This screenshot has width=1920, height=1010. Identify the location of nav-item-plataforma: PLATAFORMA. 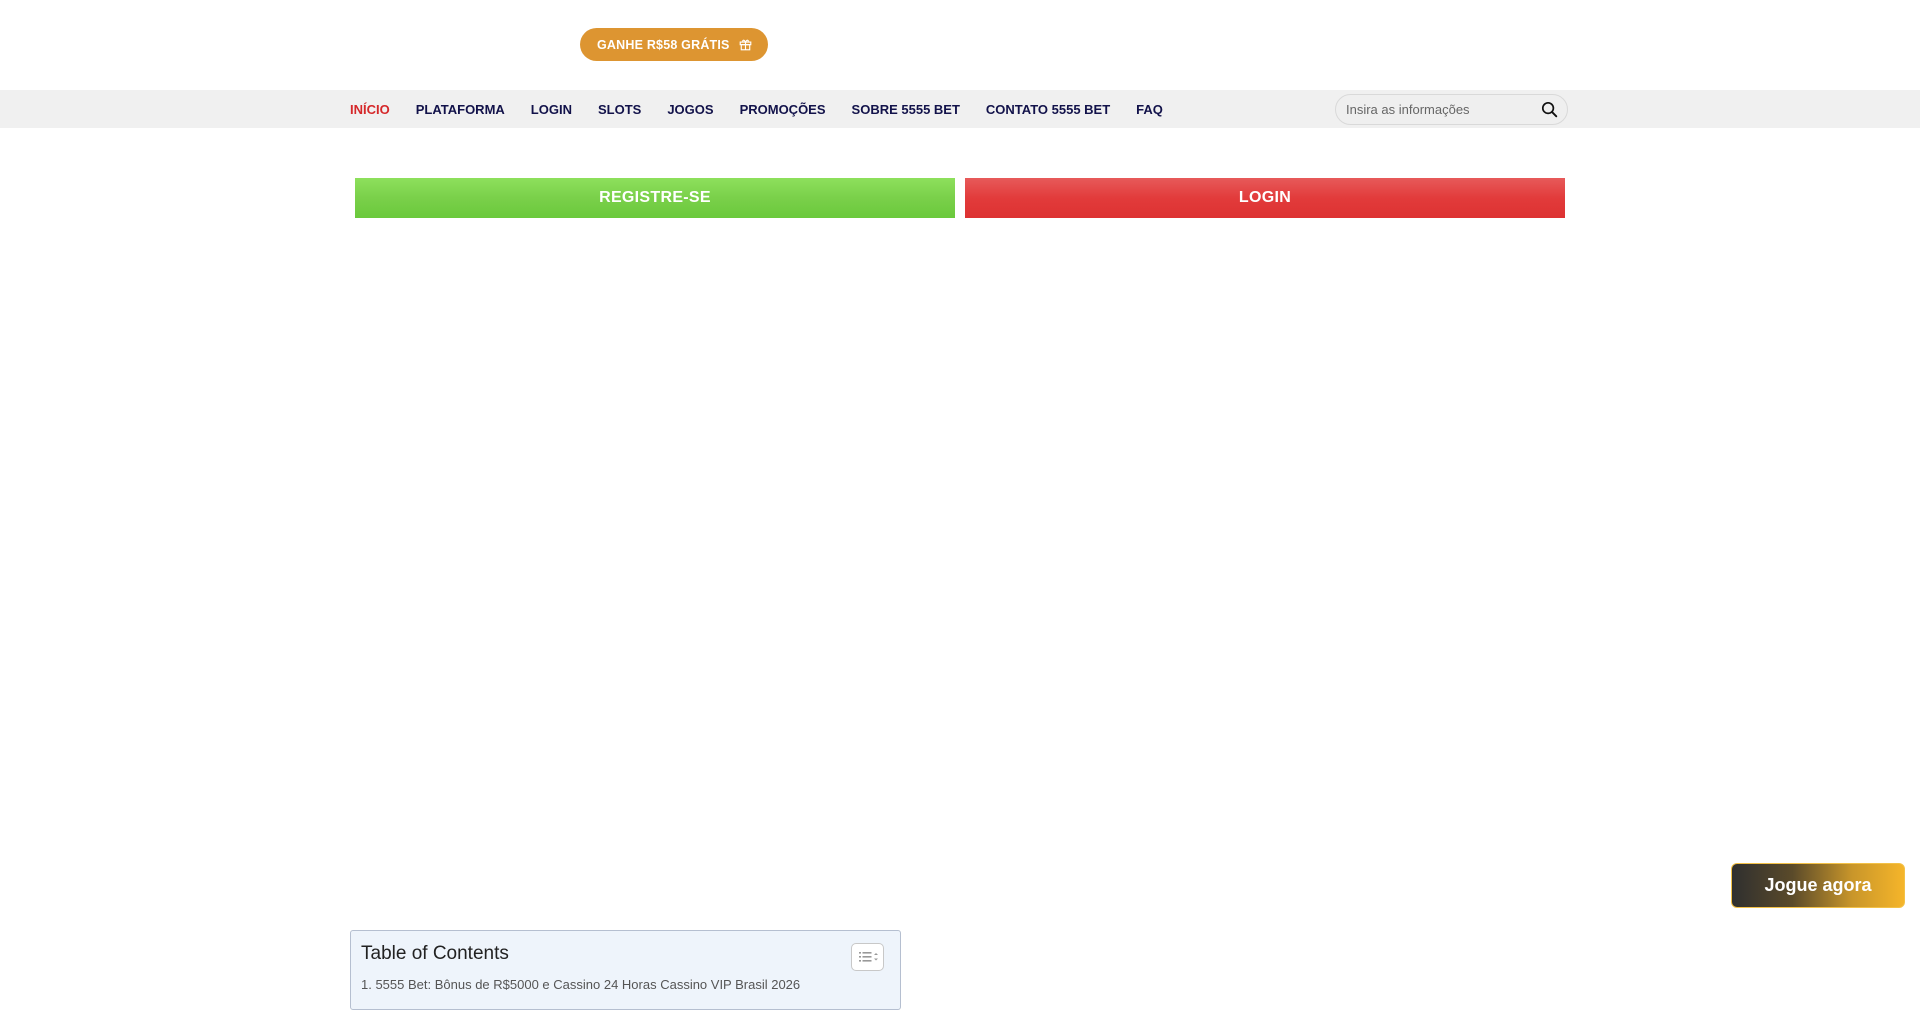
(460, 109).